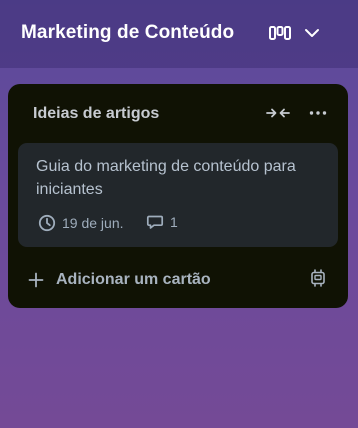 This screenshot has width=358, height=428. Describe the element at coordinates (312, 33) in the screenshot. I see `chevron-down-icon` at that location.